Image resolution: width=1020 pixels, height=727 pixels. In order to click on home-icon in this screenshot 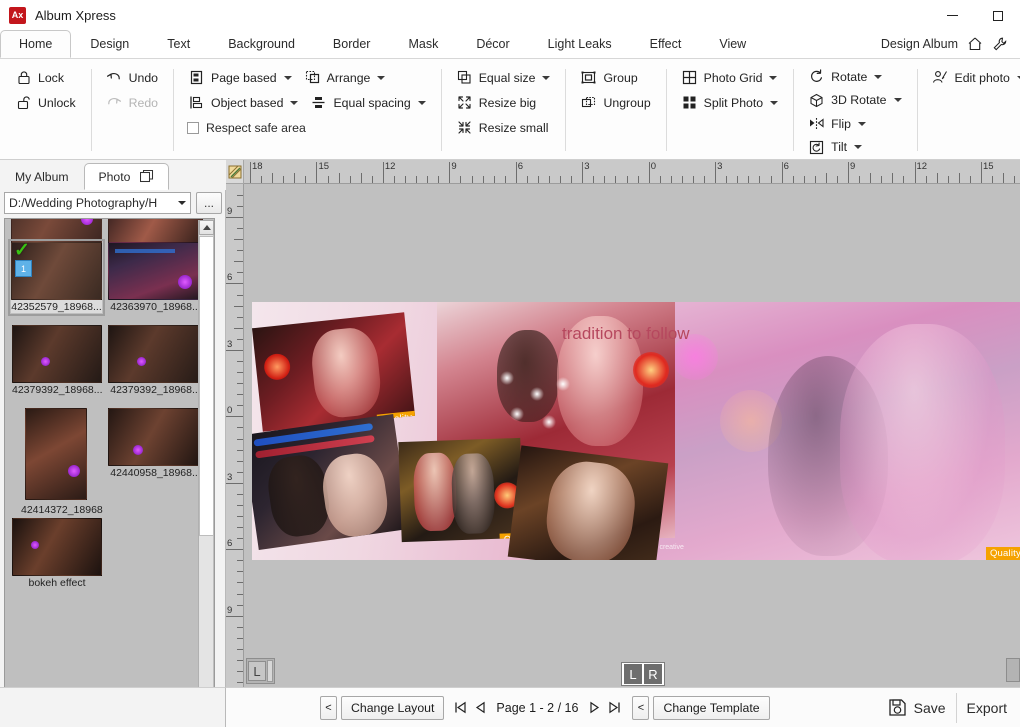, I will do `click(975, 44)`.